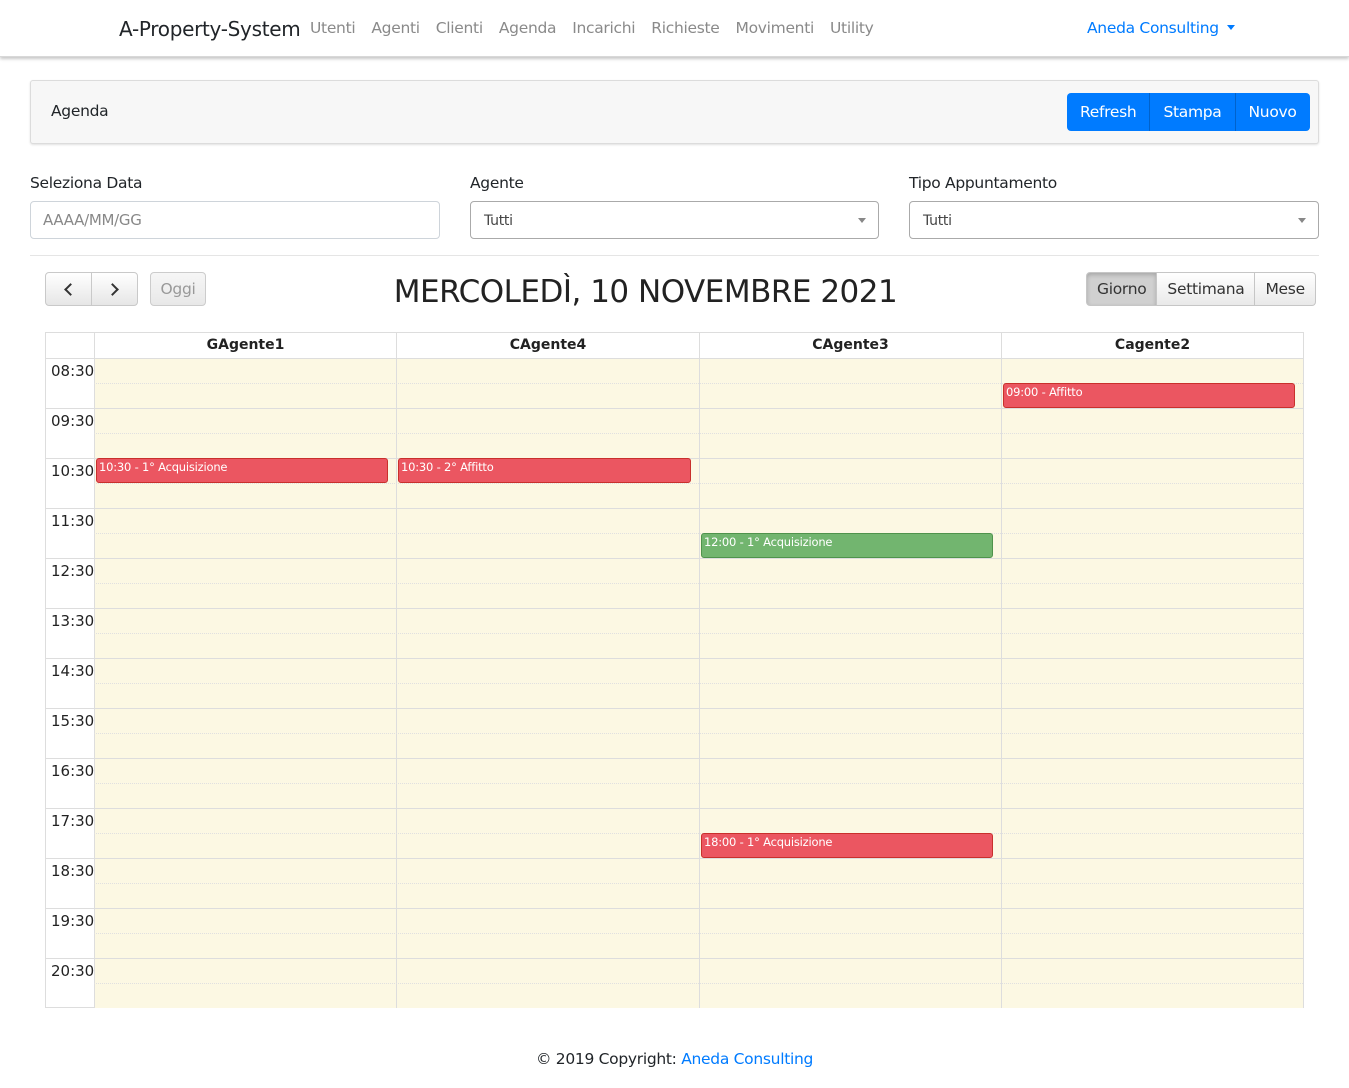 This screenshot has height=1088, width=1349. What do you see at coordinates (983, 183) in the screenshot?
I see `type-filter-label: Tipo Appuntamento` at bounding box center [983, 183].